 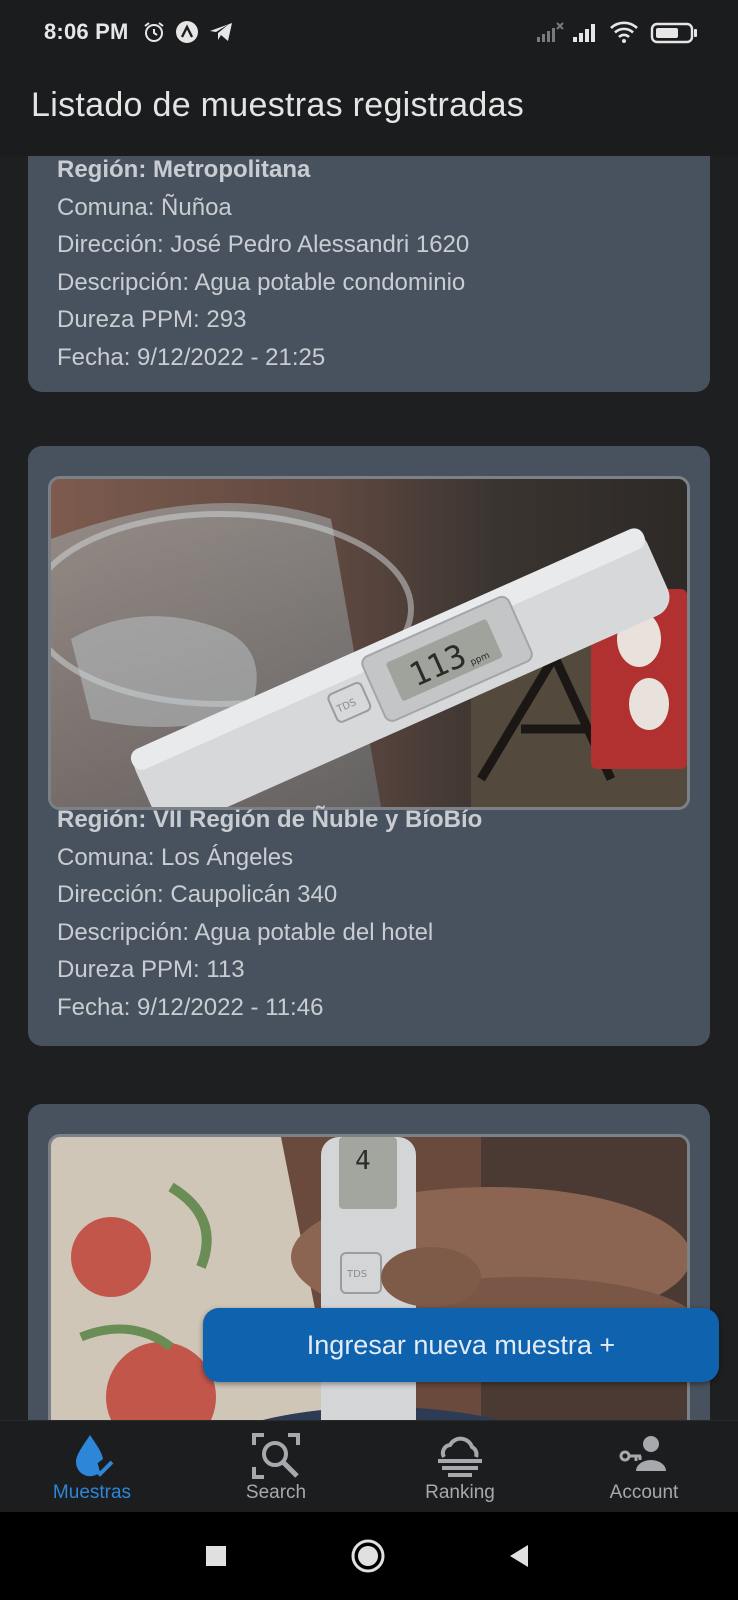 I want to click on app-bar: Listado de muestras registradas, so click(x=369, y=110).